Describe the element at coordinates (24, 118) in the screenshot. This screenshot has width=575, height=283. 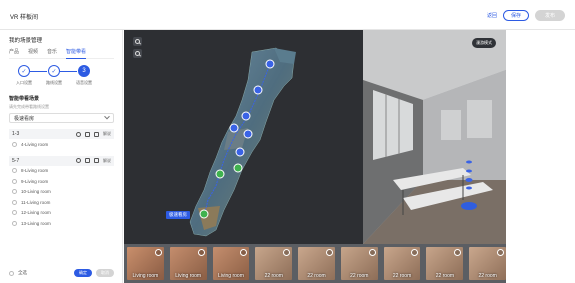
I see `select-value: 极速看房` at that location.